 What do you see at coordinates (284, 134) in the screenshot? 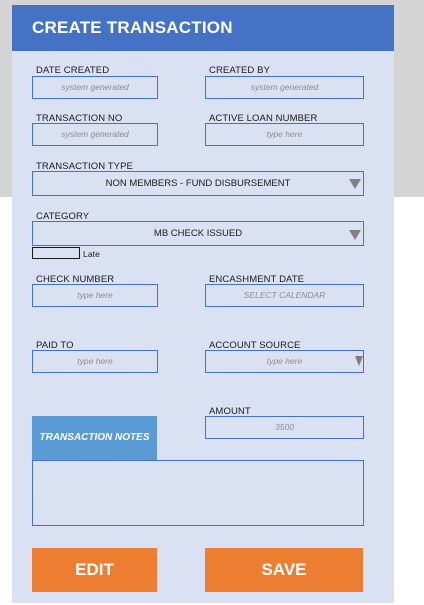
I see `active-loan-number-input: type here` at bounding box center [284, 134].